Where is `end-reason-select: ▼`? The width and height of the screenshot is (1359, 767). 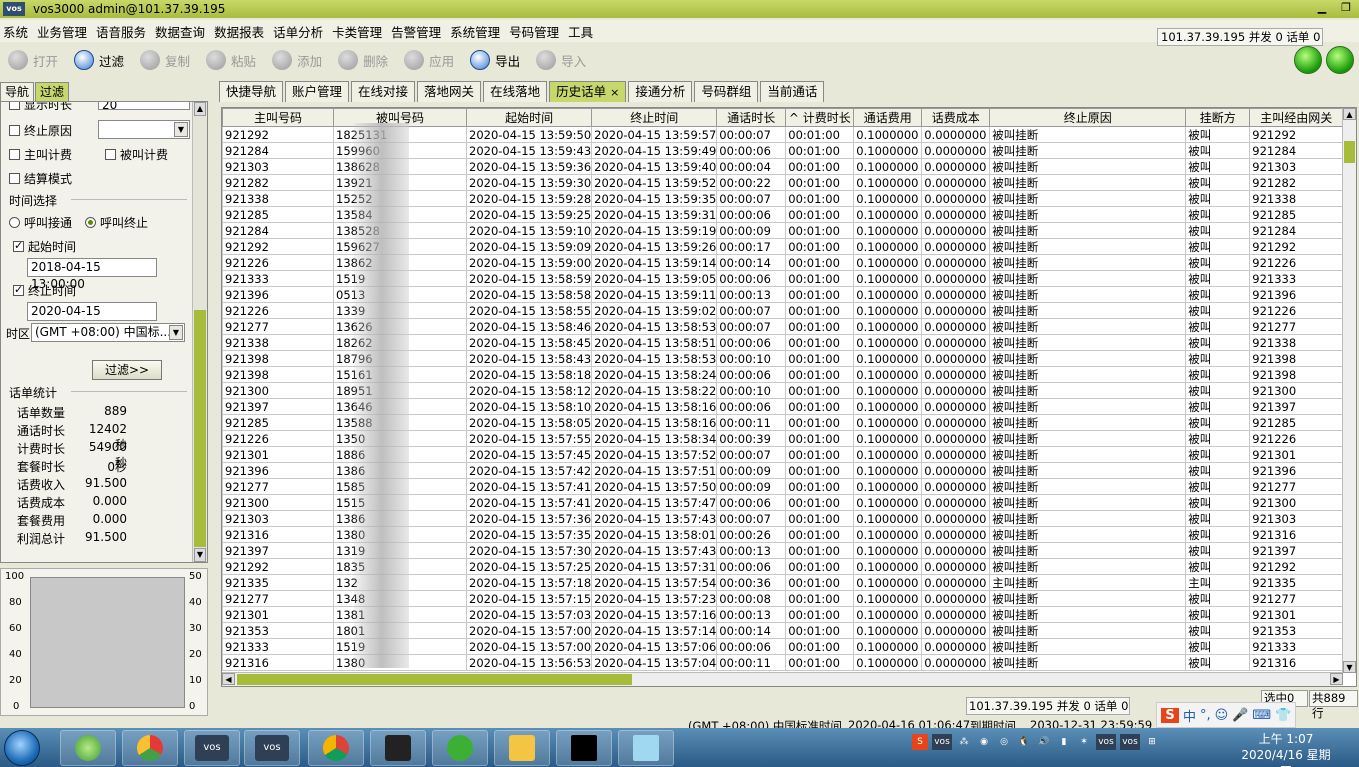
end-reason-select: ▼ is located at coordinates (144, 129).